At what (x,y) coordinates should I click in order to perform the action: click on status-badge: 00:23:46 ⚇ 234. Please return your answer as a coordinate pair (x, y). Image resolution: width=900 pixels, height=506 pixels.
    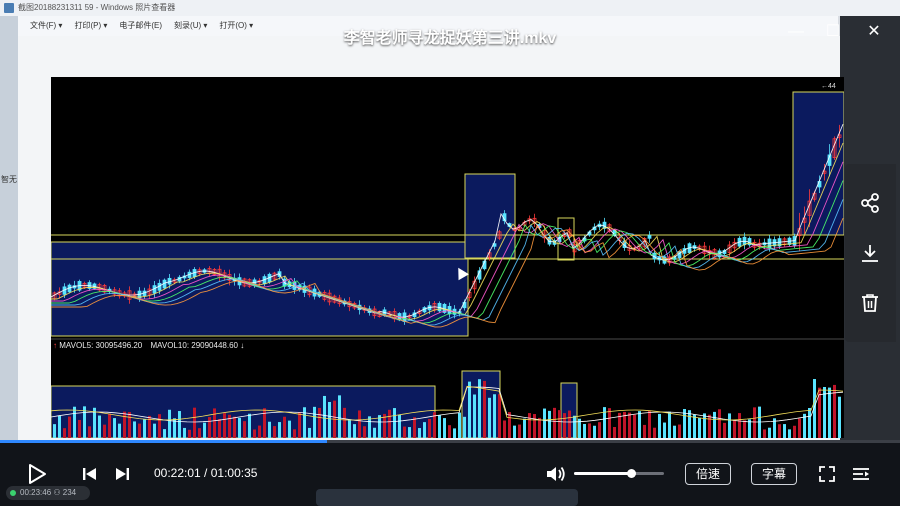
    Looking at the image, I should click on (48, 493).